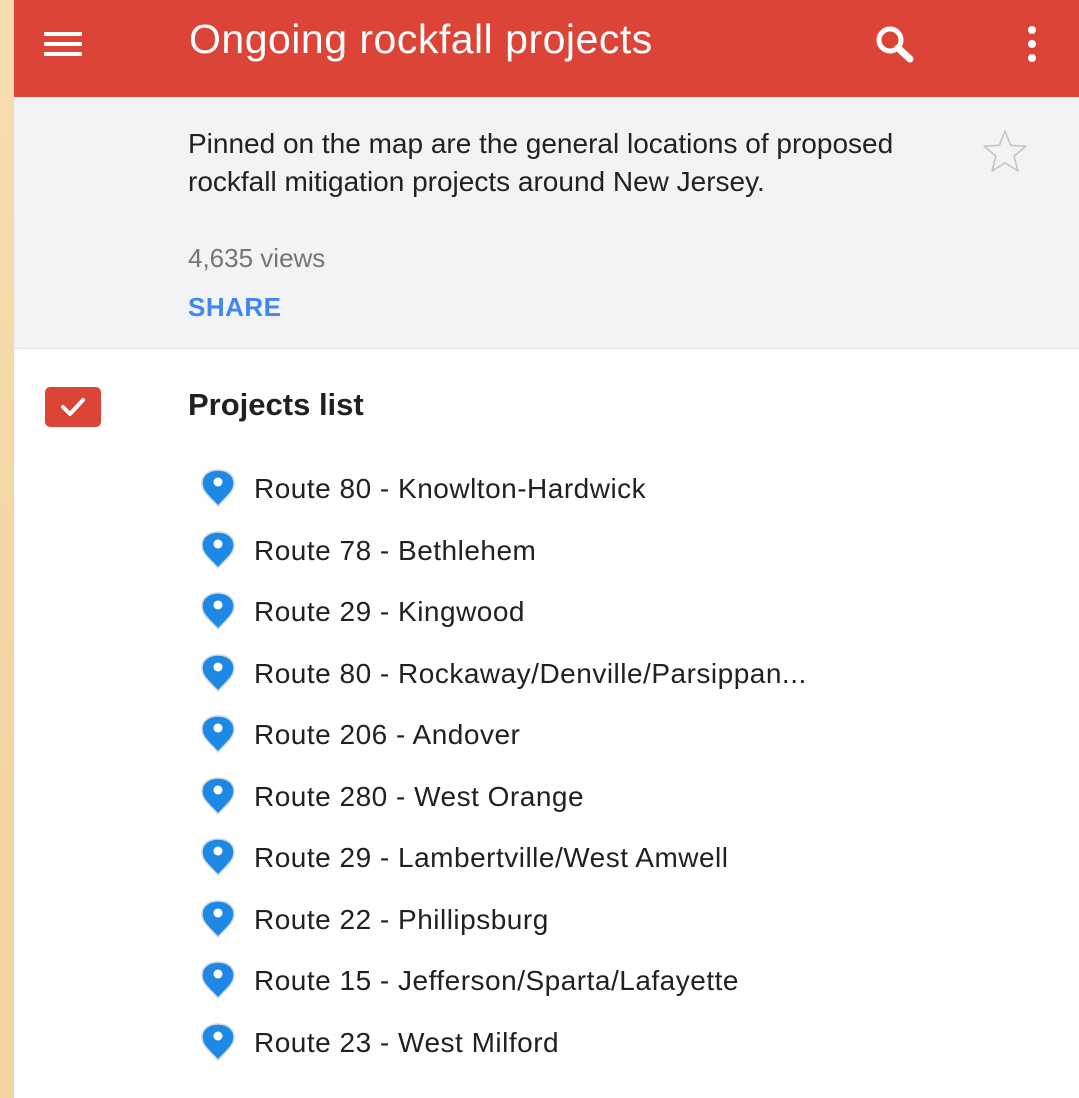  What do you see at coordinates (631, 614) in the screenshot?
I see `list-item: Route 29 - Kingwood` at bounding box center [631, 614].